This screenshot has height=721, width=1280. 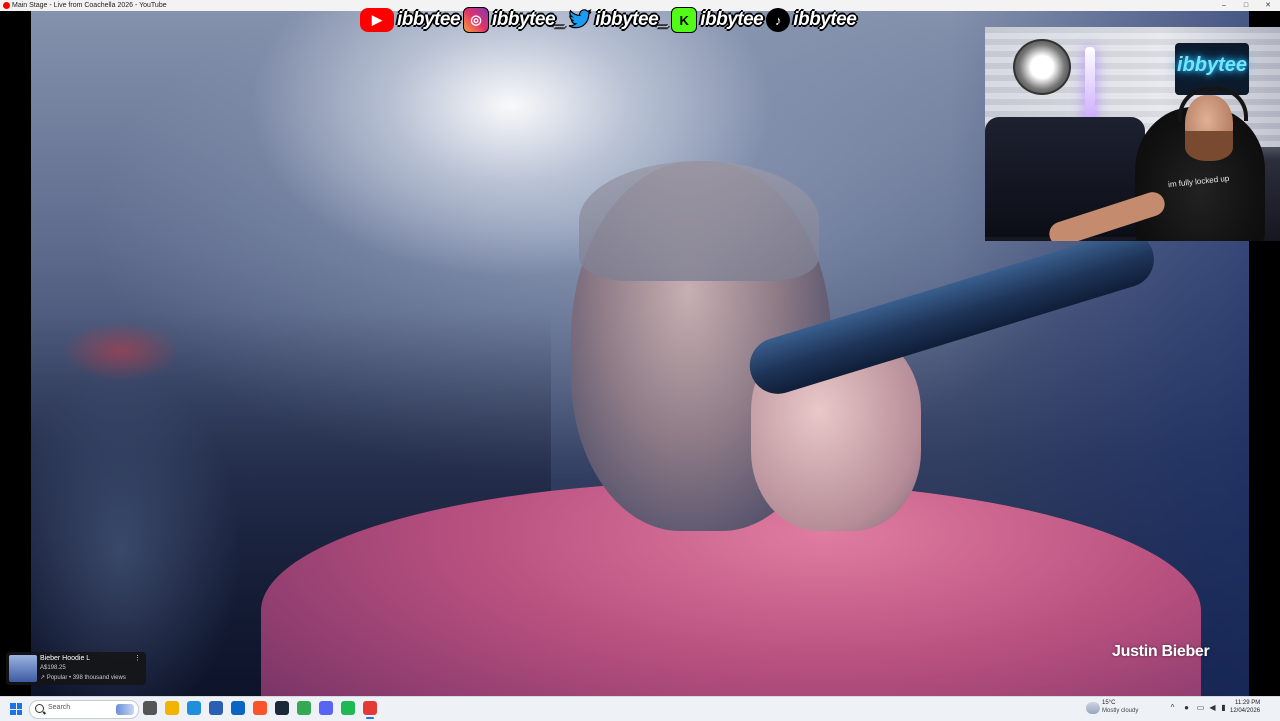 What do you see at coordinates (238, 708) in the screenshot?
I see `outlook-icon` at bounding box center [238, 708].